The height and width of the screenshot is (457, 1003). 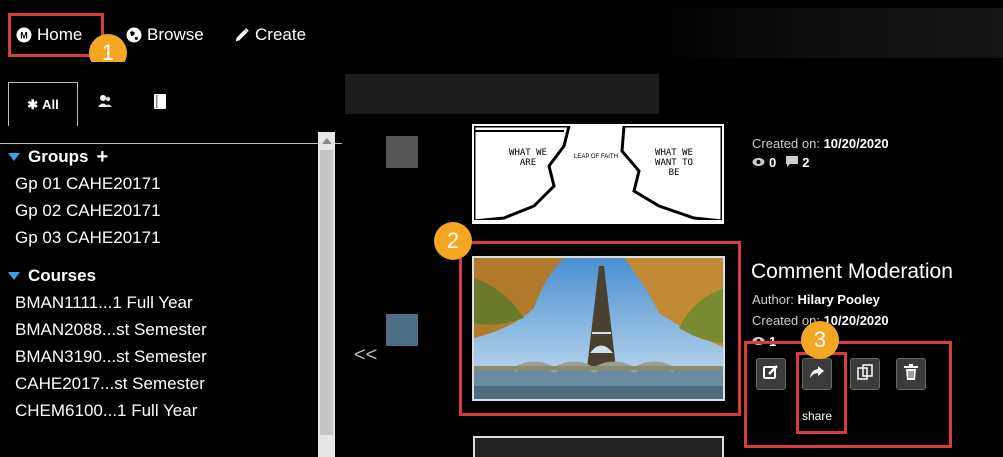 I want to click on created-date: 10/20/2020, so click(x=856, y=143).